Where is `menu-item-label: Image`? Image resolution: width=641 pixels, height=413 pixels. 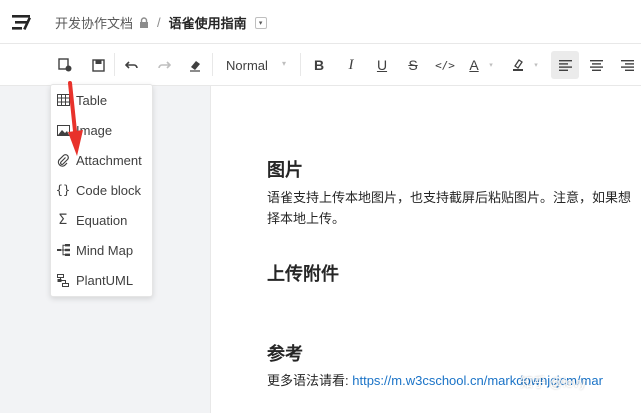 menu-item-label: Image is located at coordinates (94, 130).